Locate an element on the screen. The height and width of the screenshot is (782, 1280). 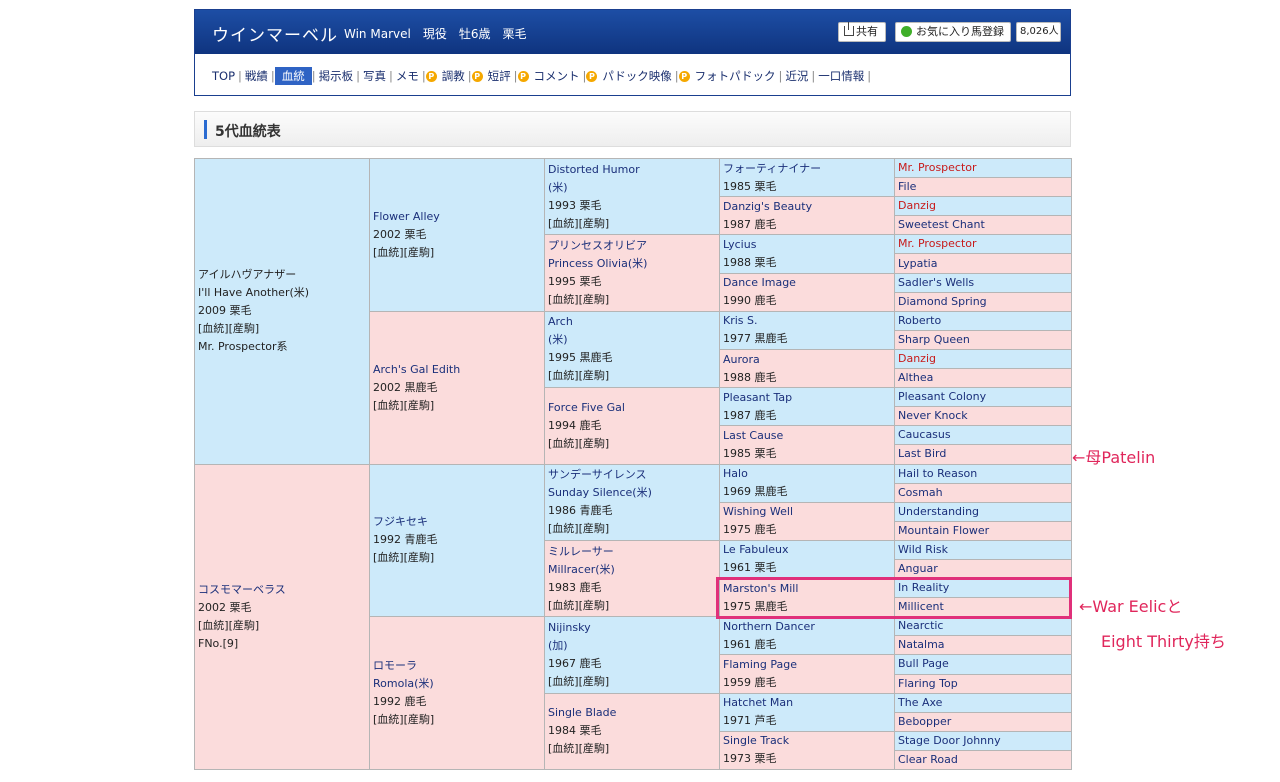
ancestor-name-link: Cosmah is located at coordinates (920, 492).